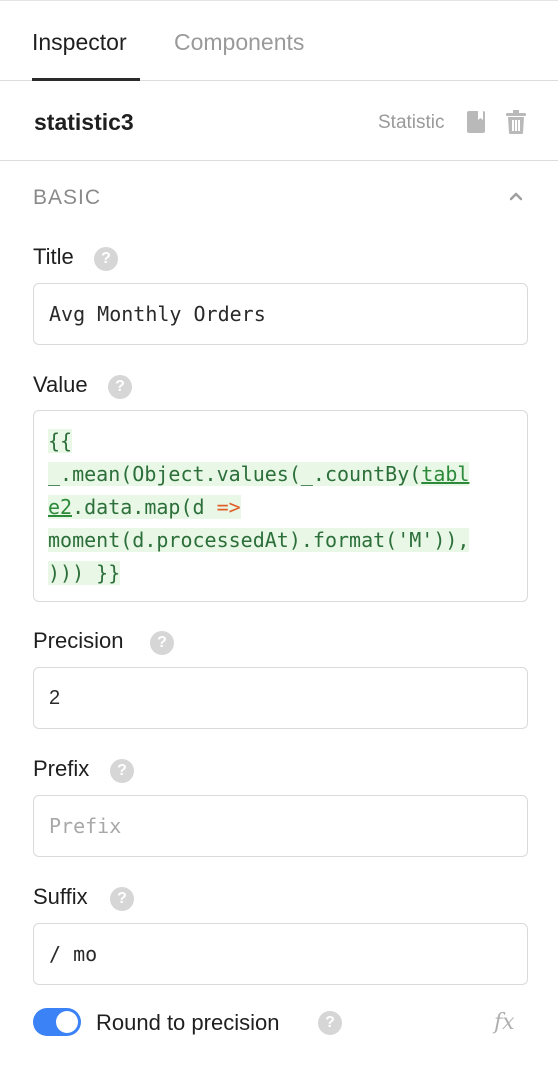 This screenshot has height=1072, width=558. Describe the element at coordinates (239, 42) in the screenshot. I see `tab-components: Components` at that location.